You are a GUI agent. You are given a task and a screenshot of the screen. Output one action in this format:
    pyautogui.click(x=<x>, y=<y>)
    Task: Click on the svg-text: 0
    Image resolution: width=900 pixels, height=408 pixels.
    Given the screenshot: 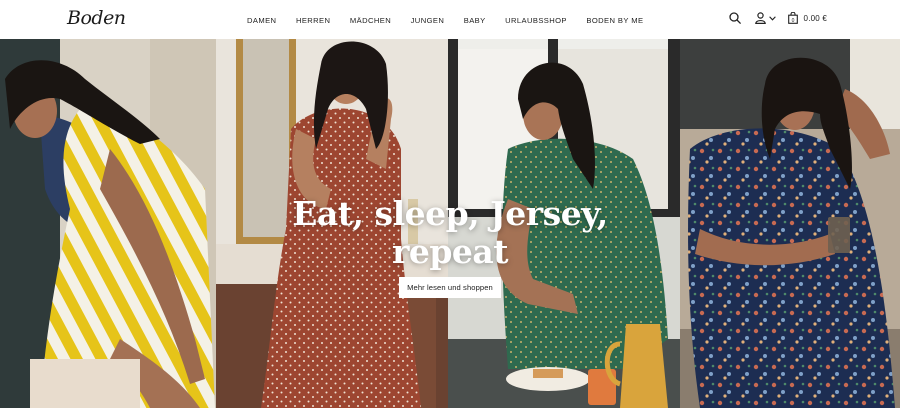 What is the action you would take?
    pyautogui.click(x=792, y=21)
    